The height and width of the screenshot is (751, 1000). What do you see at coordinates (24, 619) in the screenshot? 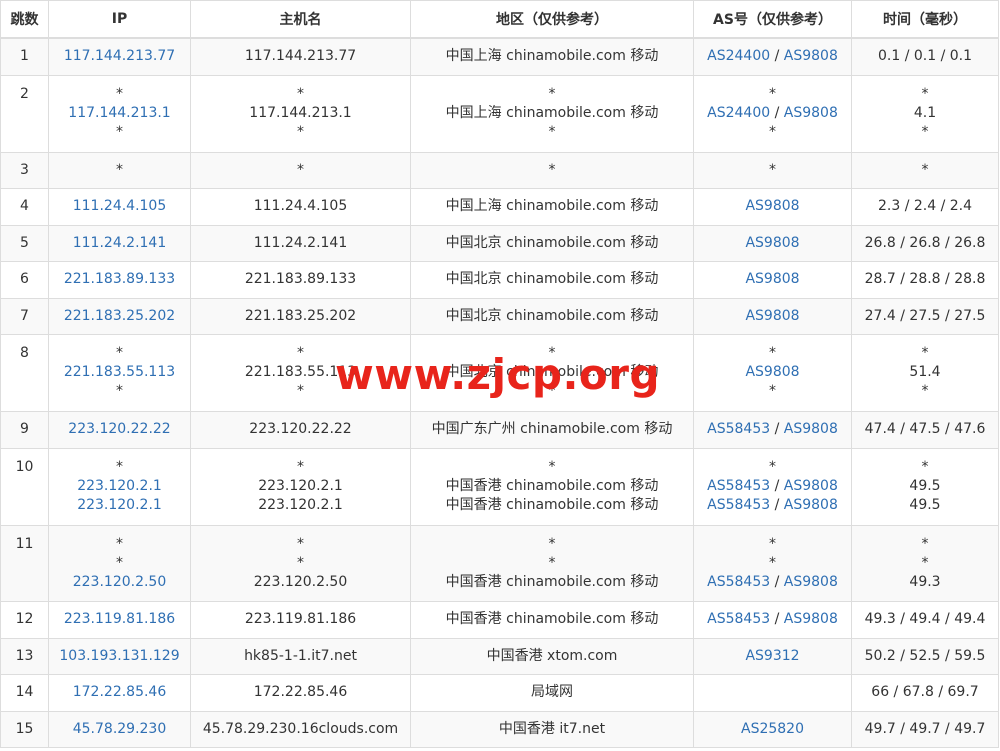
I see `hop-cell: 12` at bounding box center [24, 619].